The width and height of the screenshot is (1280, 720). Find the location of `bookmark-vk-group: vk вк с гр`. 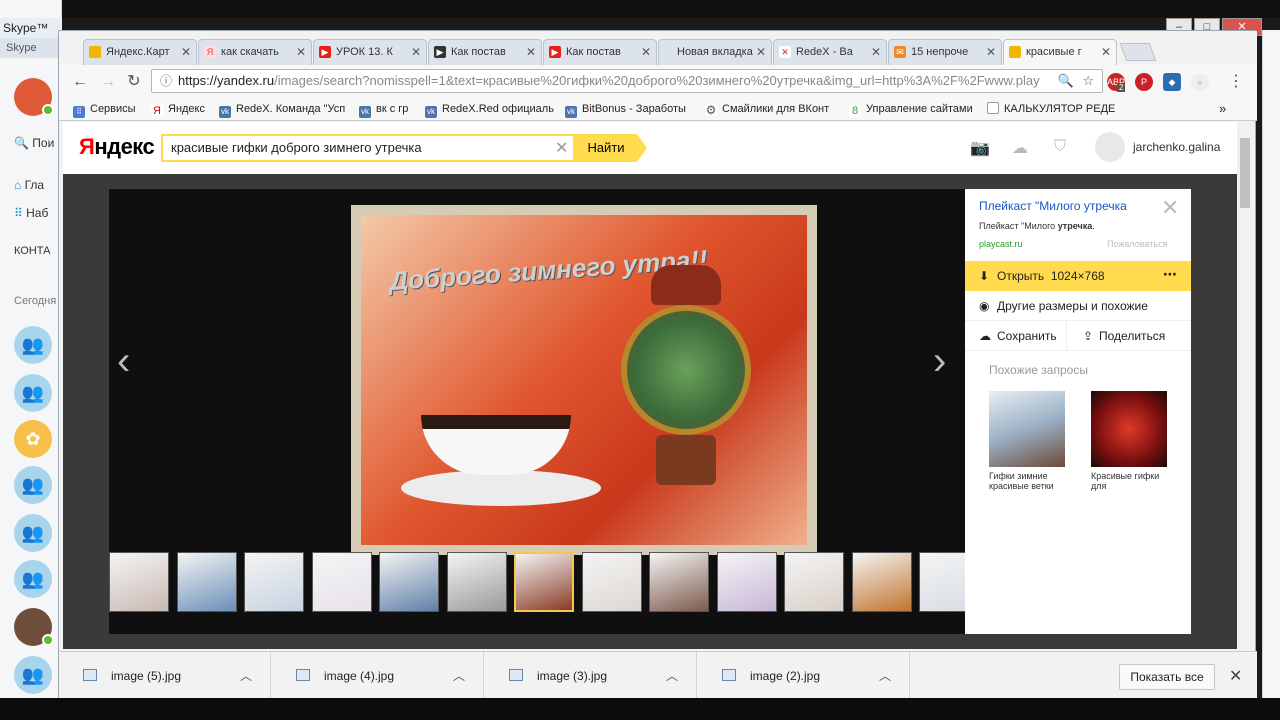

bookmark-vk-group: vk вк с гр is located at coordinates (383, 109).